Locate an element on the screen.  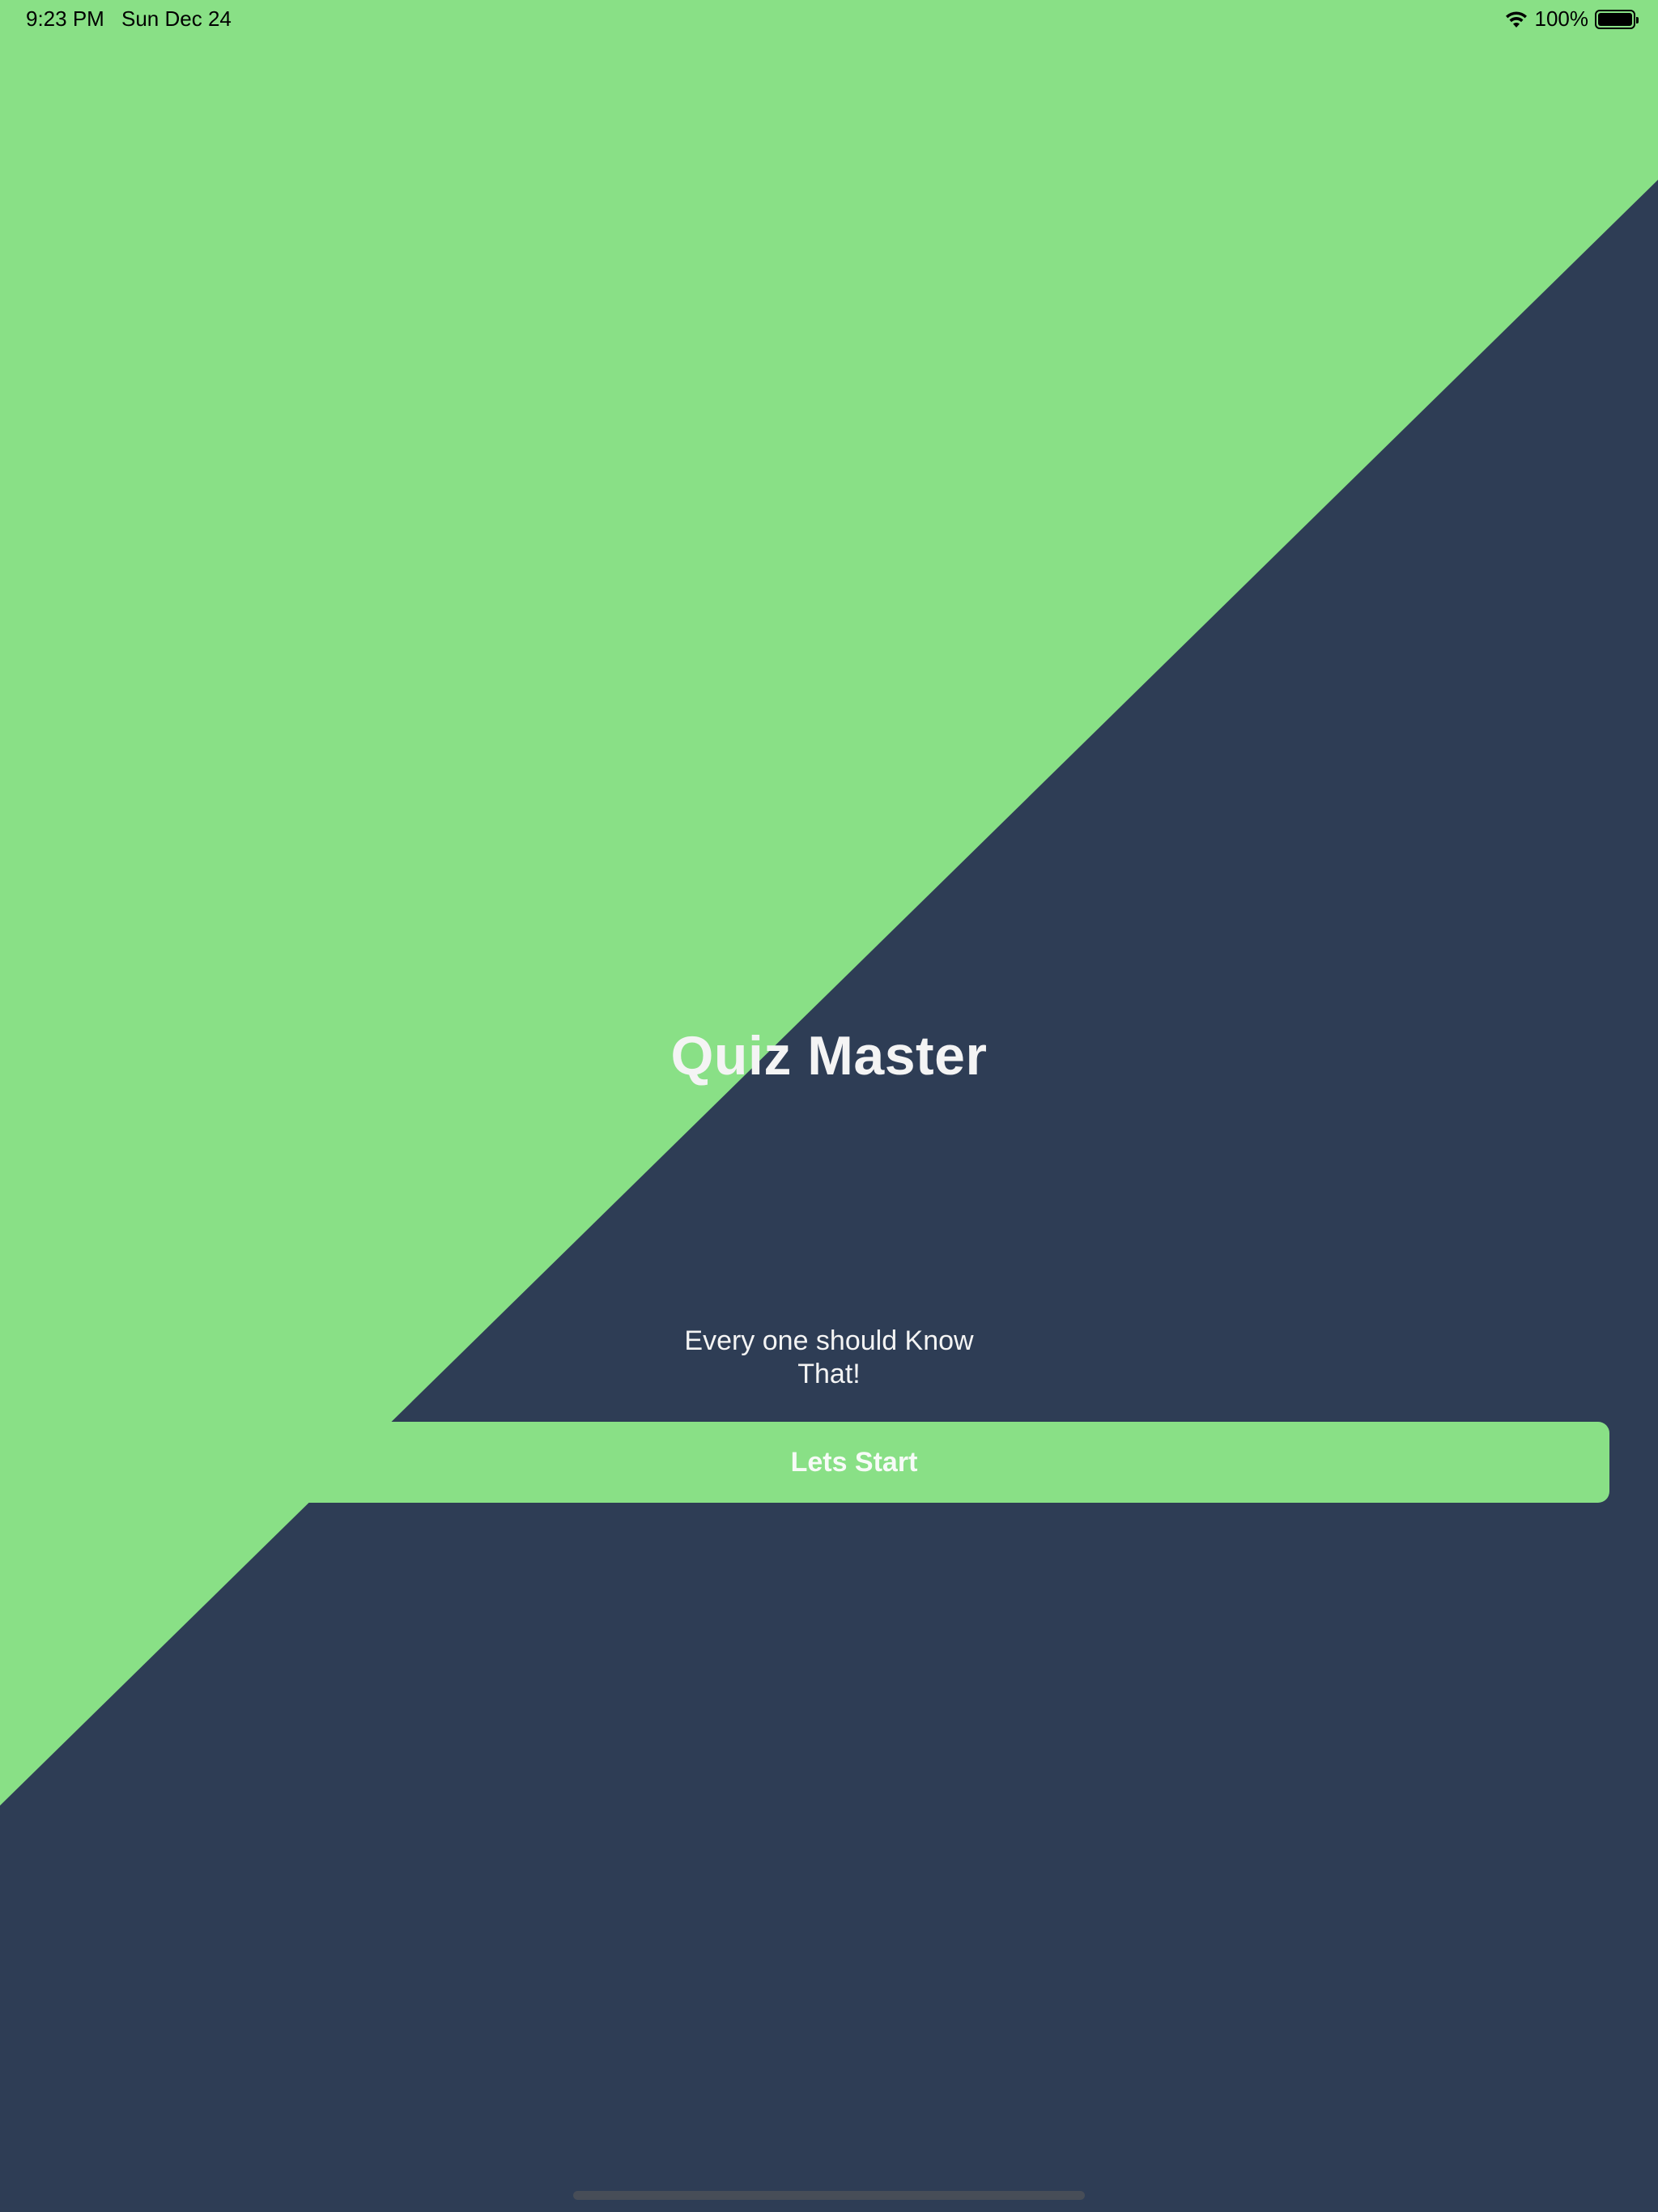
home-indicator is located at coordinates (829, 2196).